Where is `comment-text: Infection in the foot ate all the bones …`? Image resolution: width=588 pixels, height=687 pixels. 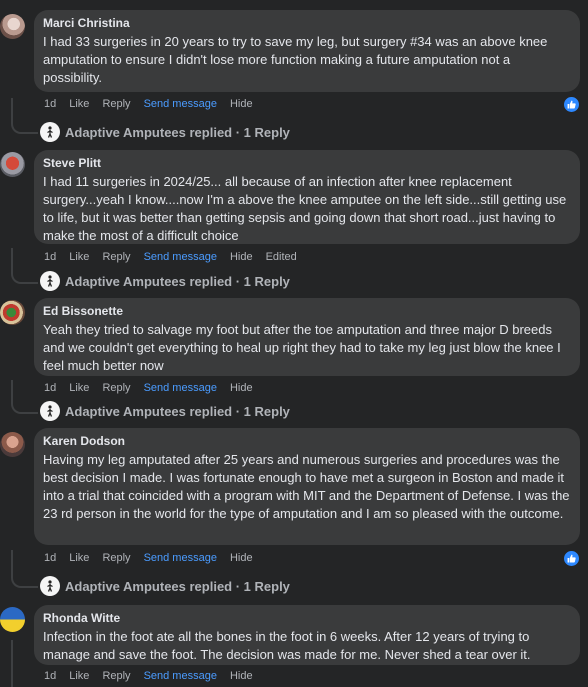
comment-text: Infection in the foot ate all the bones … is located at coordinates (287, 645).